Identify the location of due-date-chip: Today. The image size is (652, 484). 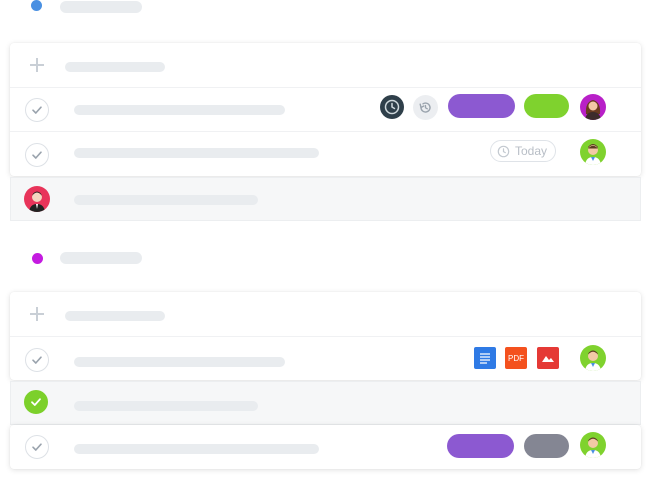
(523, 151).